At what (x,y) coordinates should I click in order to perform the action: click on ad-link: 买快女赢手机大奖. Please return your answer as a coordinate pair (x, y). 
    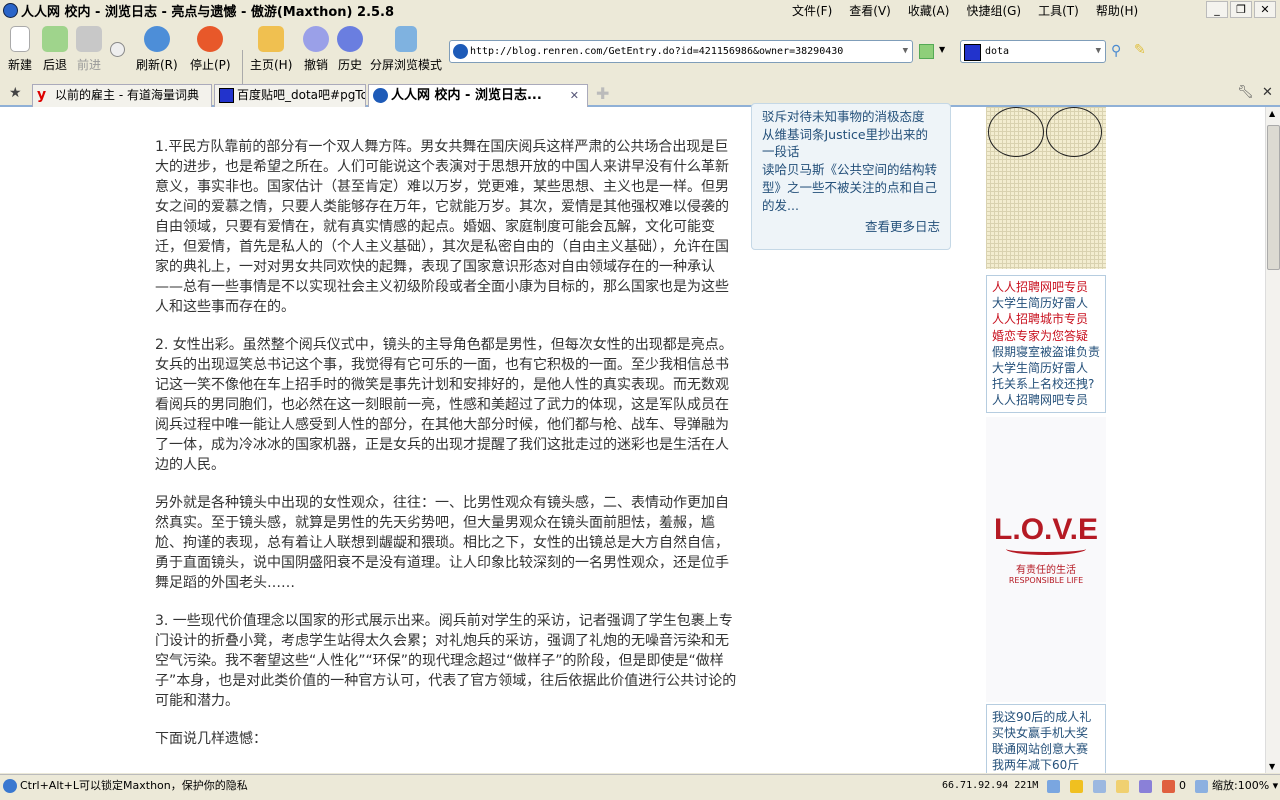
    Looking at the image, I should click on (1046, 733).